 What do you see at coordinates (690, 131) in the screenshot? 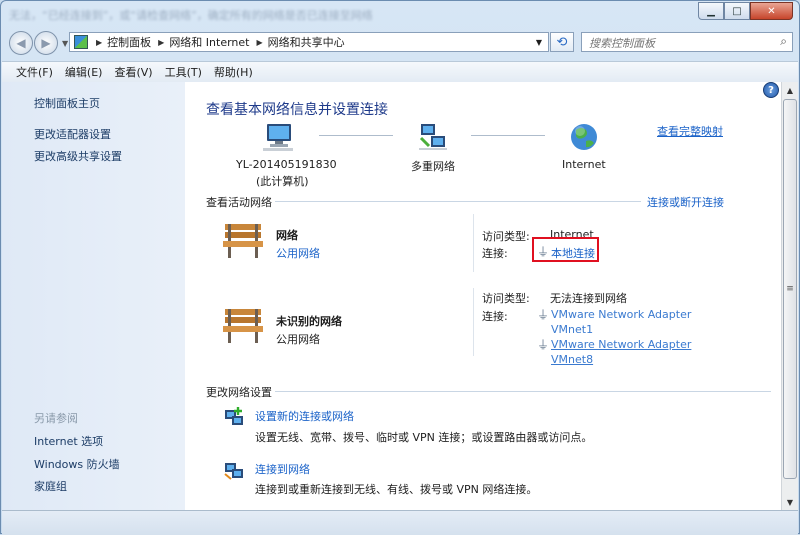
I see `view-full-map-link: 查看完整映射` at bounding box center [690, 131].